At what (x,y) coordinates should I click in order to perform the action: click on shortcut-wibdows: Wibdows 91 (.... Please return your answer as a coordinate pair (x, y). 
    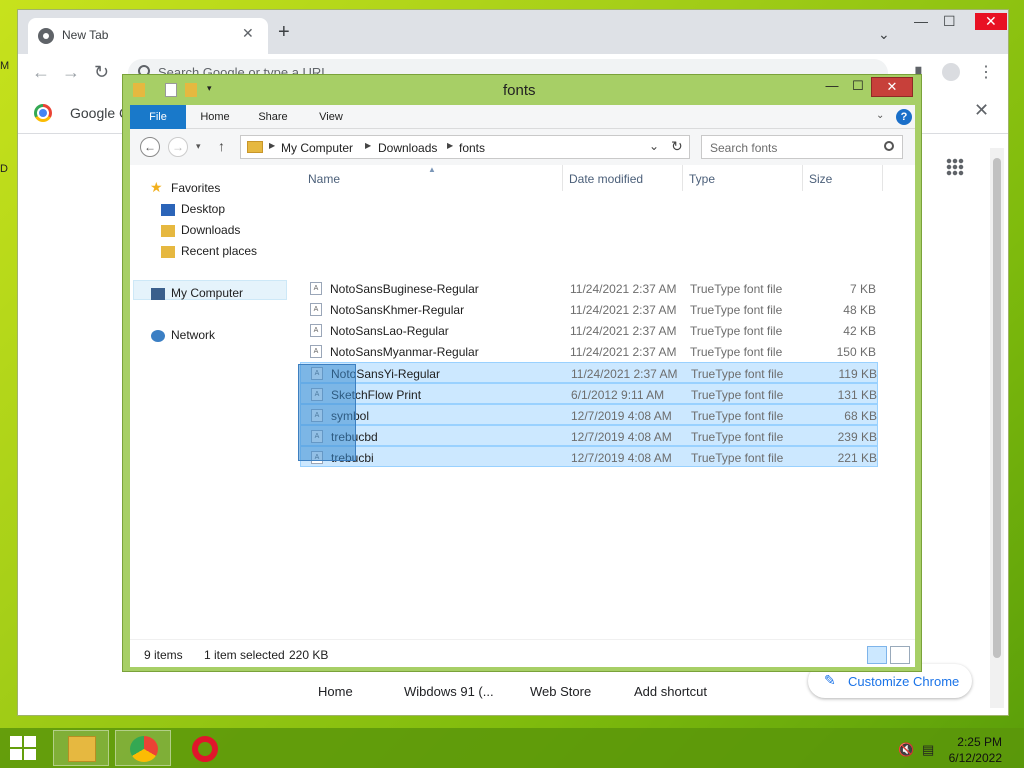
    Looking at the image, I should click on (449, 691).